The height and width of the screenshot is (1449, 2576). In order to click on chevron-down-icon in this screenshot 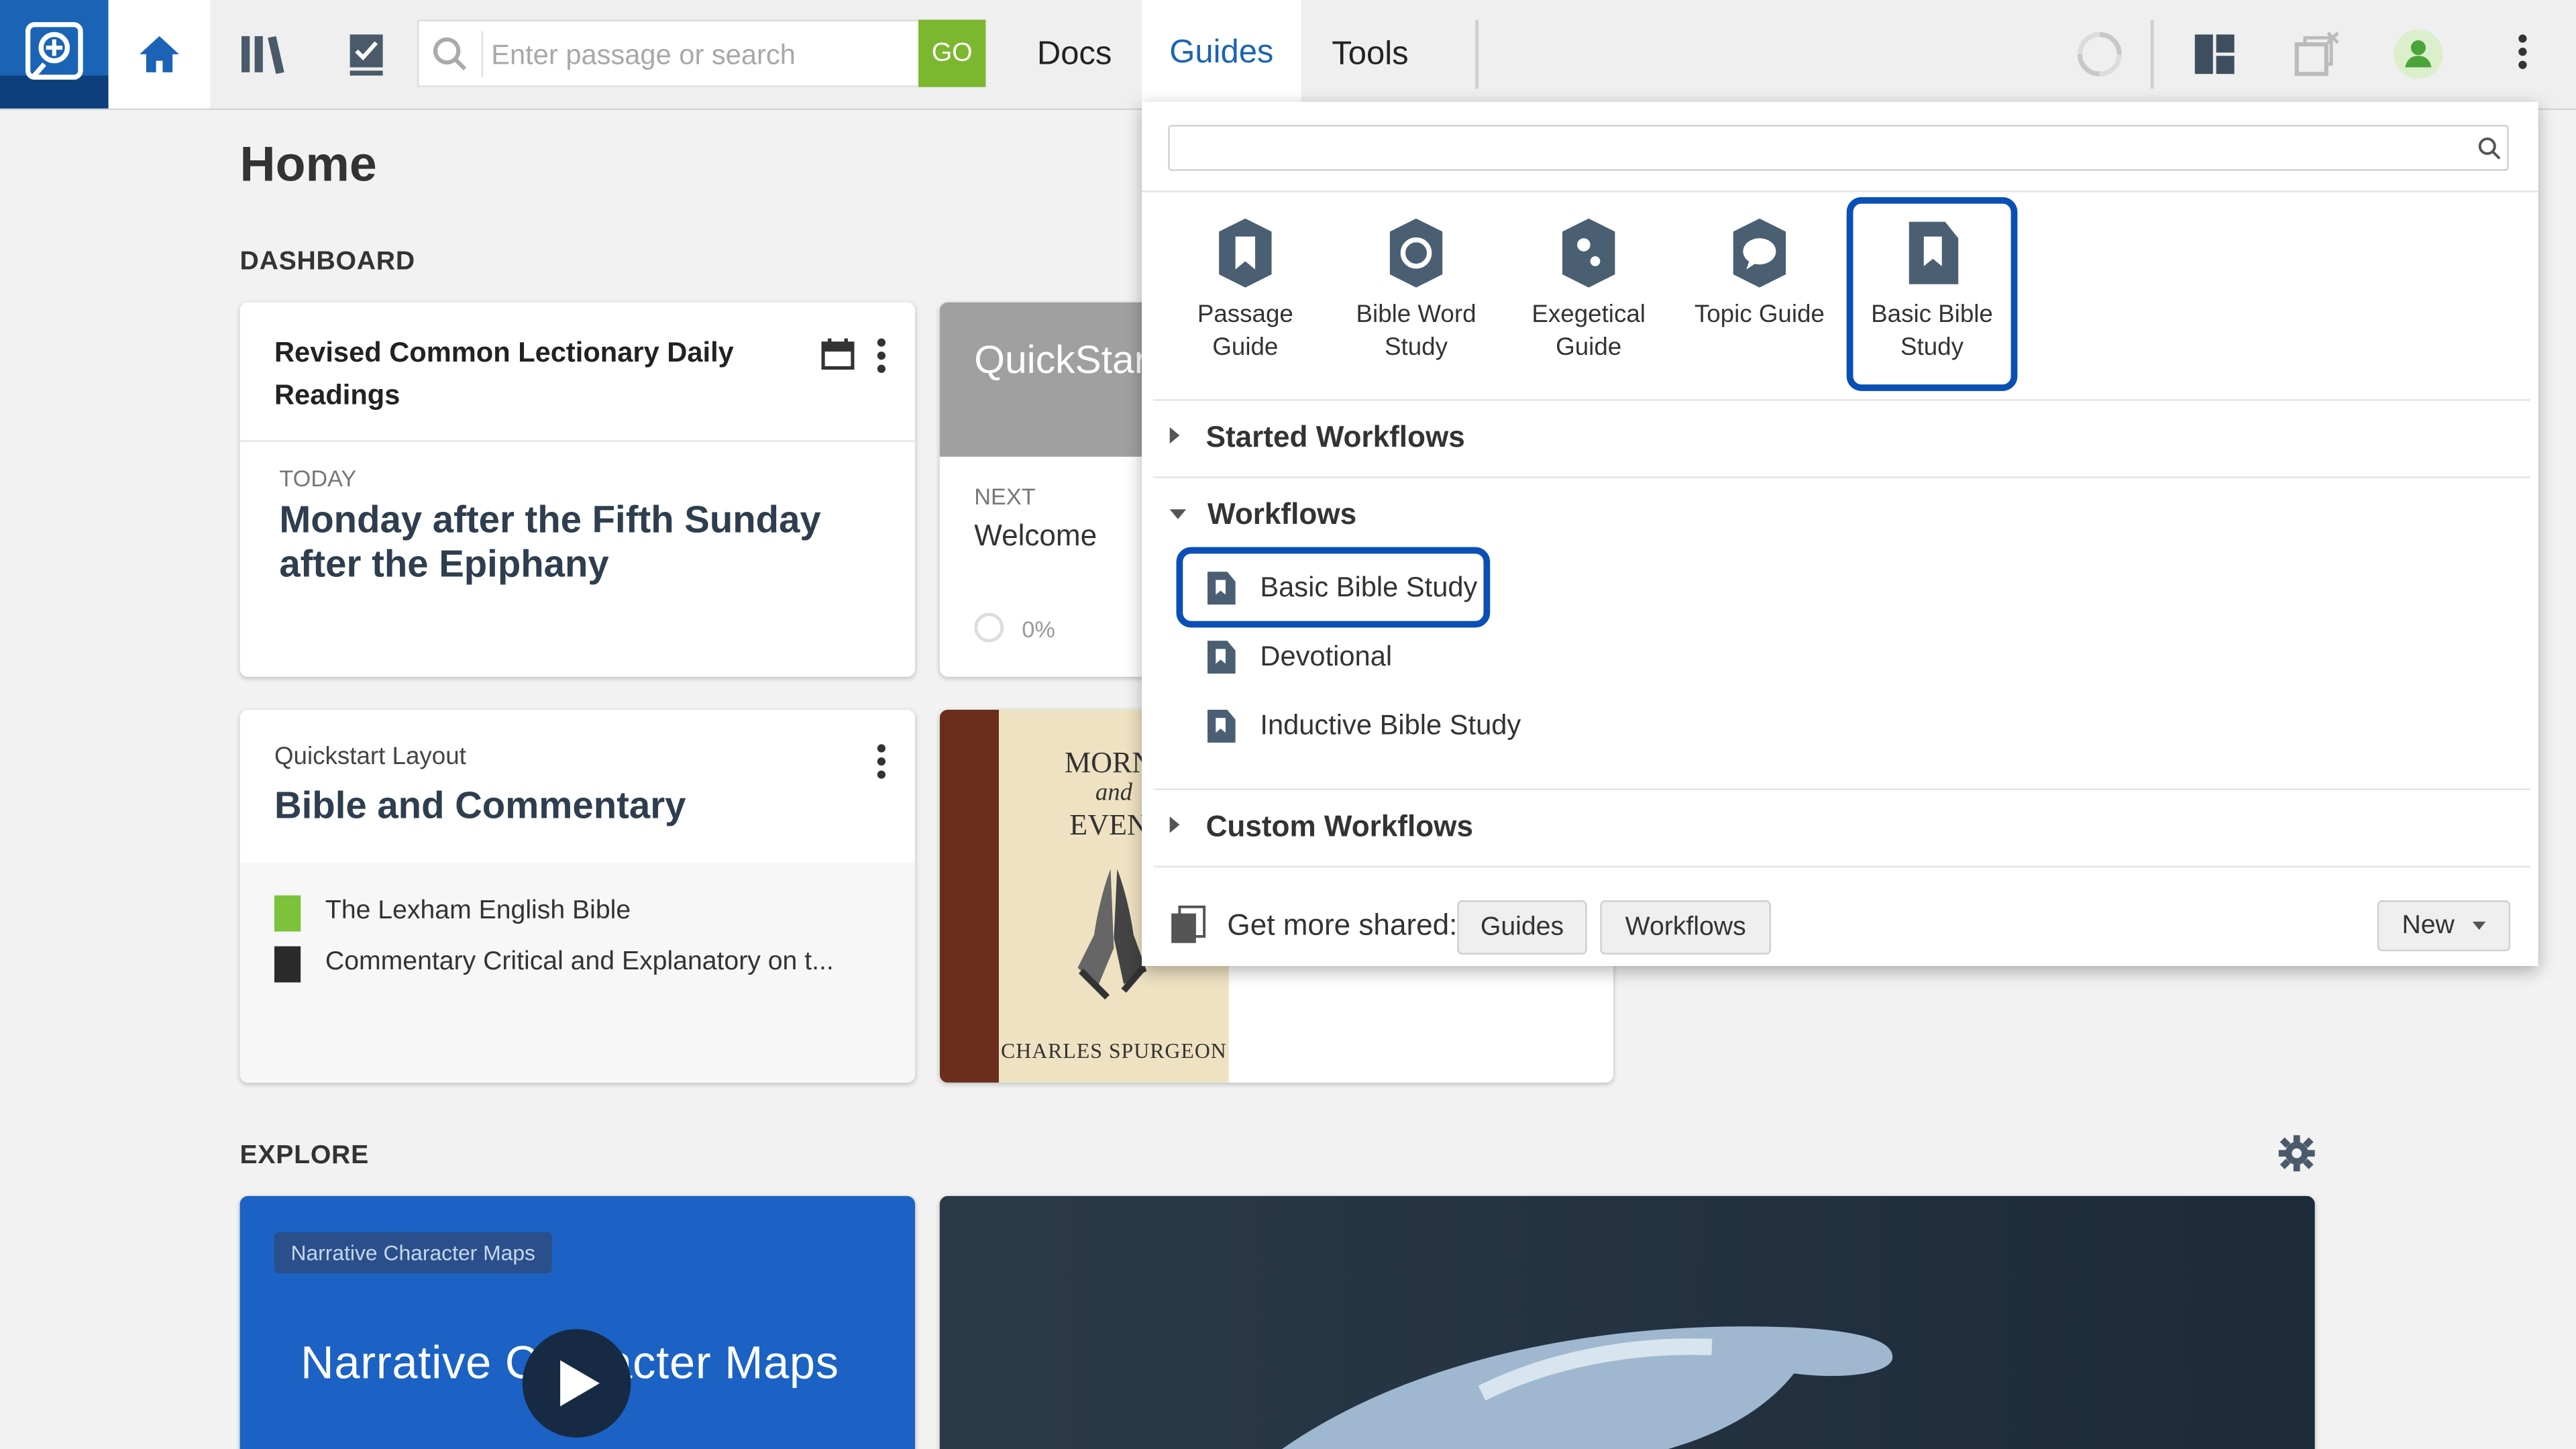, I will do `click(2479, 925)`.